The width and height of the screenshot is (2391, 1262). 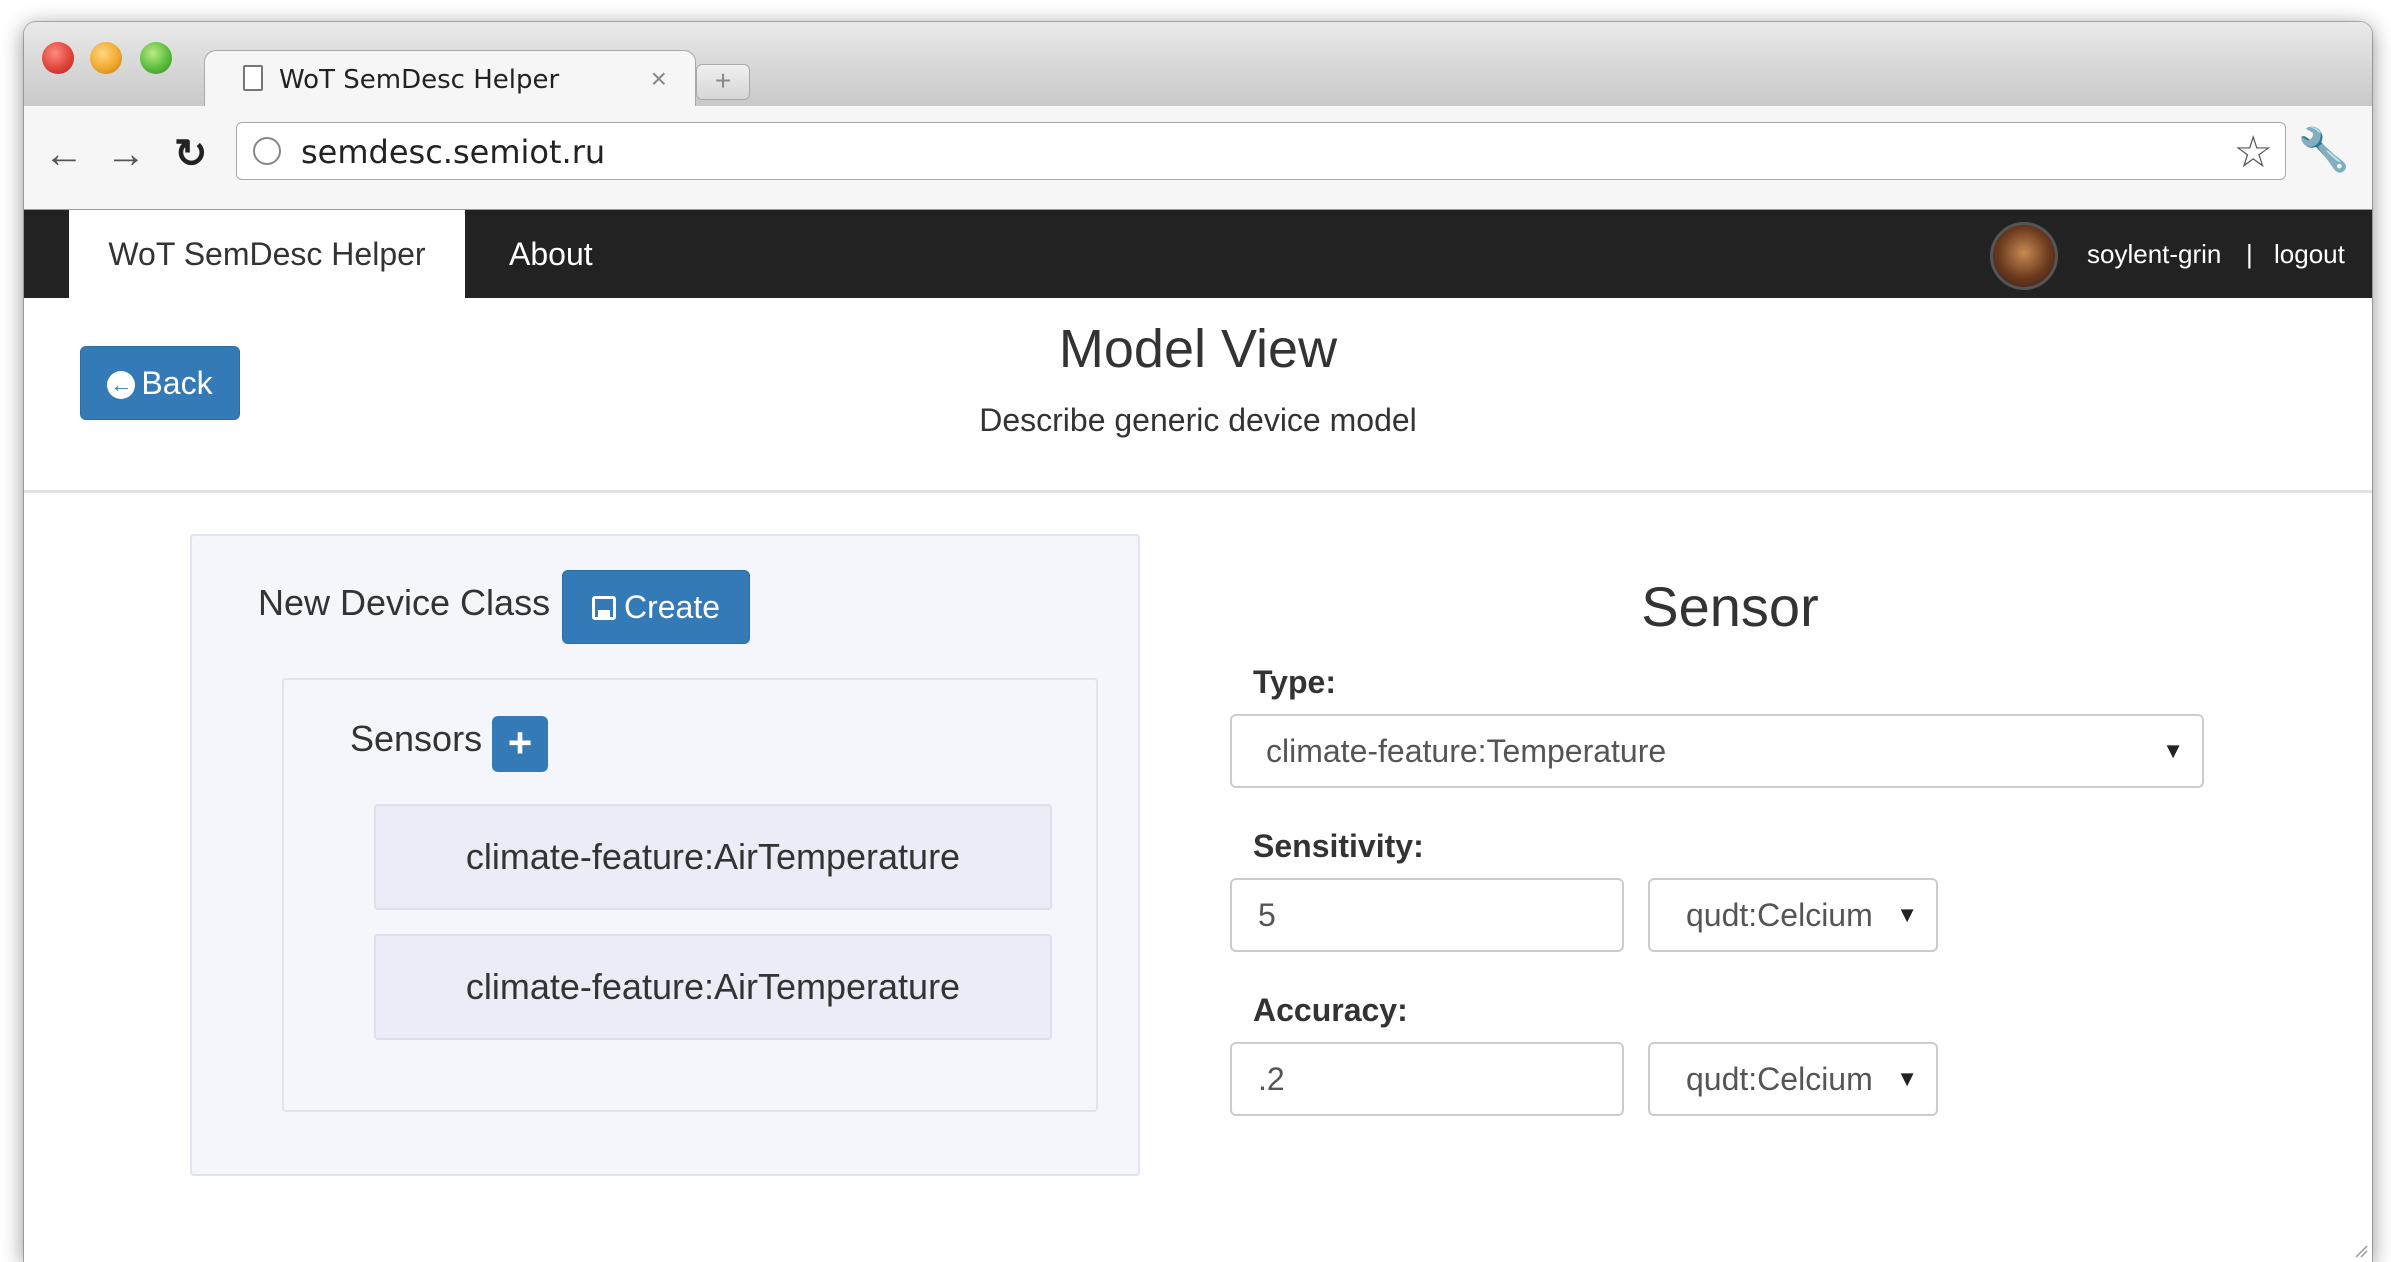 I want to click on sensors-label: Sensors, so click(x=416, y=738).